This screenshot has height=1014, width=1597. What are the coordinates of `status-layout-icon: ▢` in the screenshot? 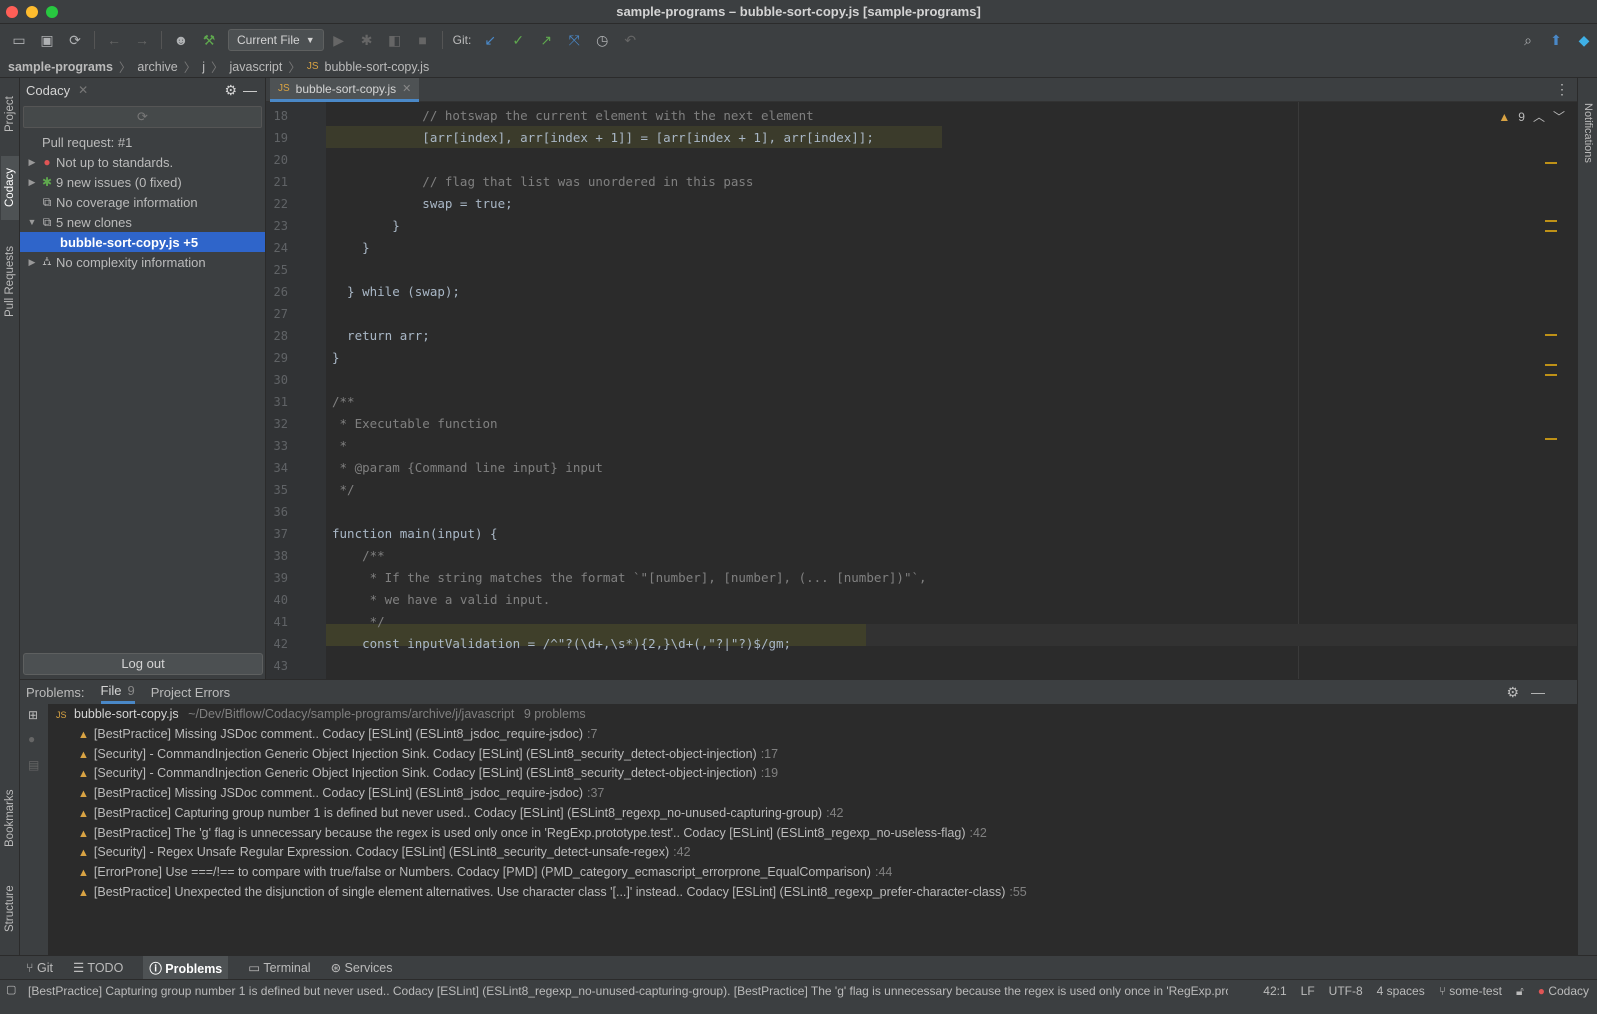 It's located at (11, 989).